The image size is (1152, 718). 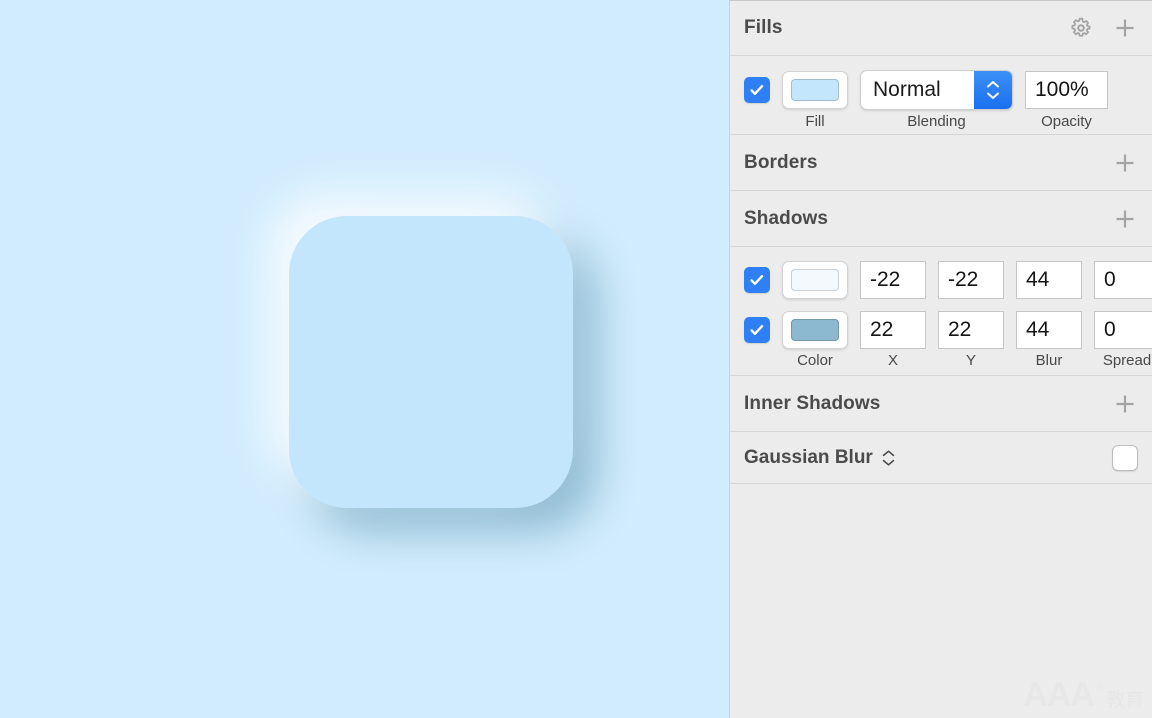 I want to click on shadows-captions: Color X Y Blur Spread, so click(x=941, y=359).